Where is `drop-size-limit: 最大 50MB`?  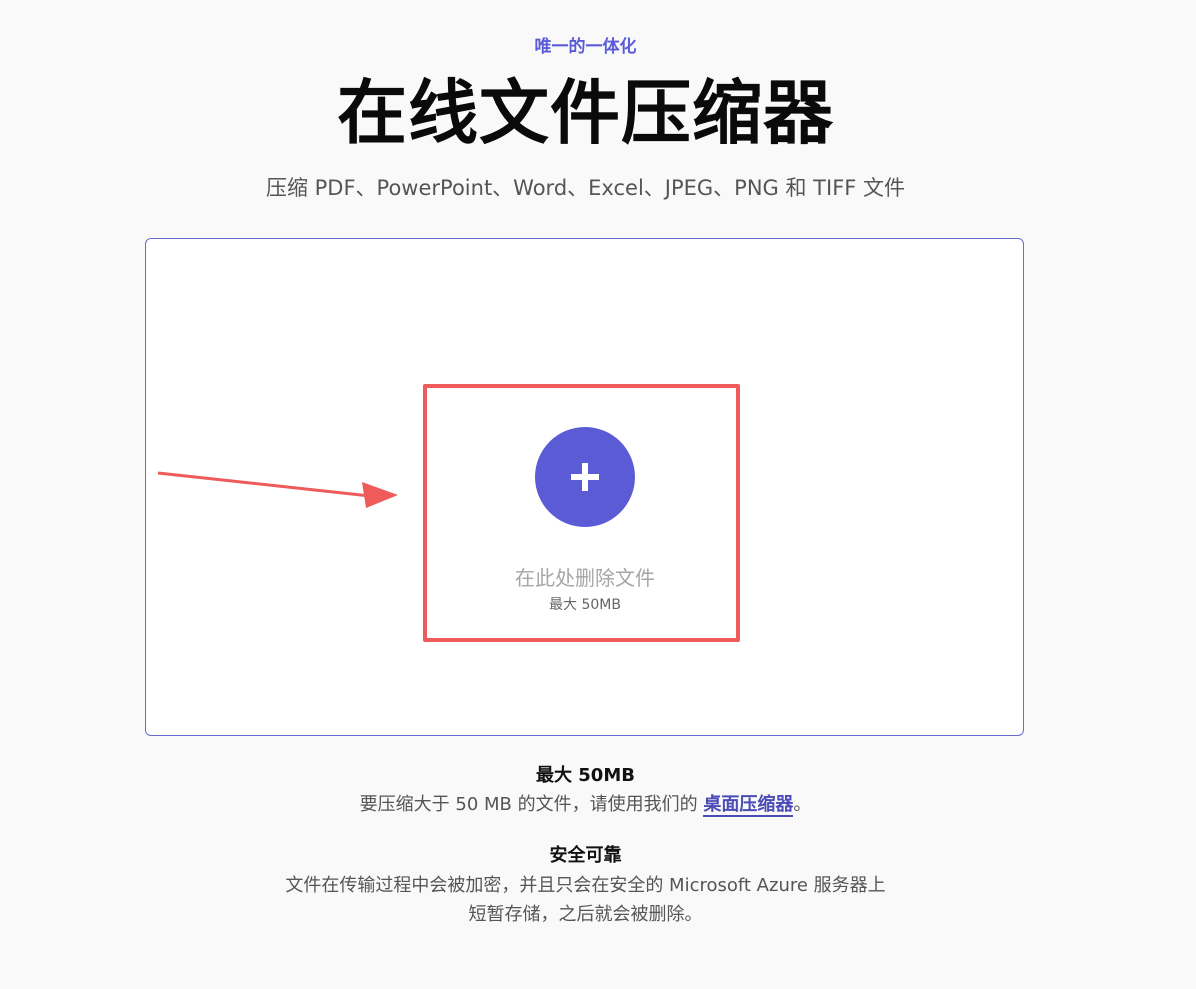
drop-size-limit: 最大 50MB is located at coordinates (585, 605).